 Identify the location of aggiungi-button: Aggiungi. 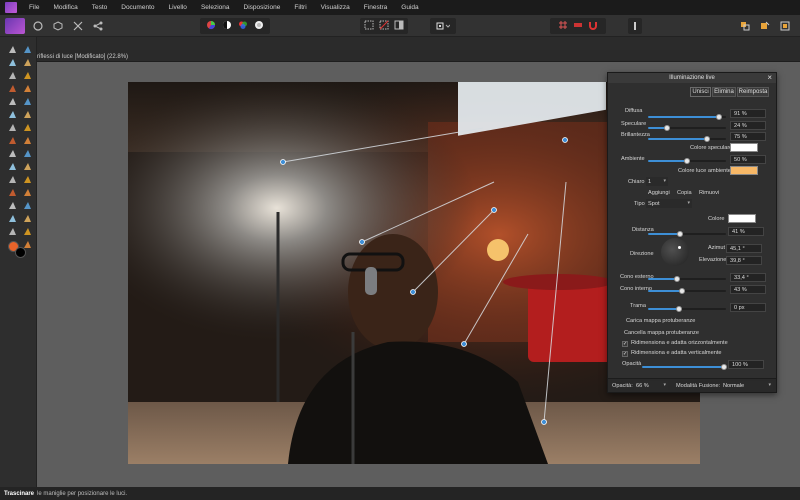
(659, 193).